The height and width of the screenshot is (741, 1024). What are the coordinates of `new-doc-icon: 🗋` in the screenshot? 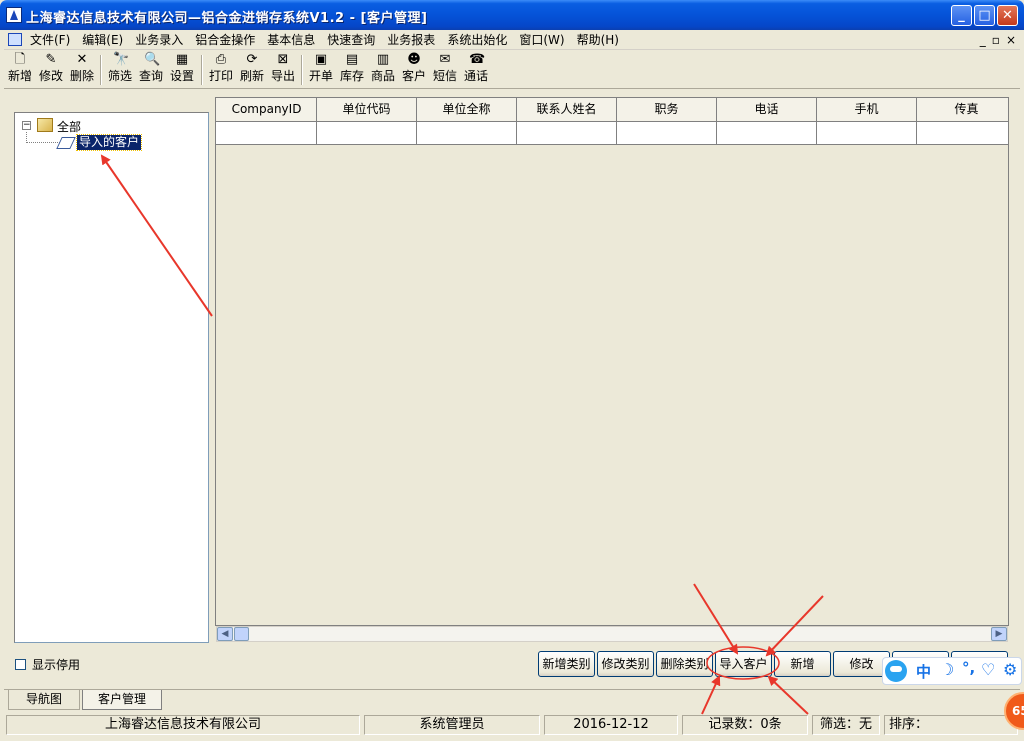 It's located at (20, 59).